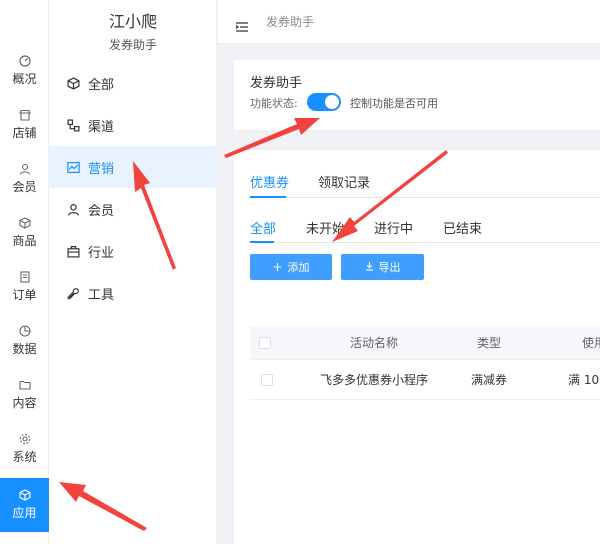 This screenshot has width=600, height=544. I want to click on export-button: 导出, so click(382, 267).